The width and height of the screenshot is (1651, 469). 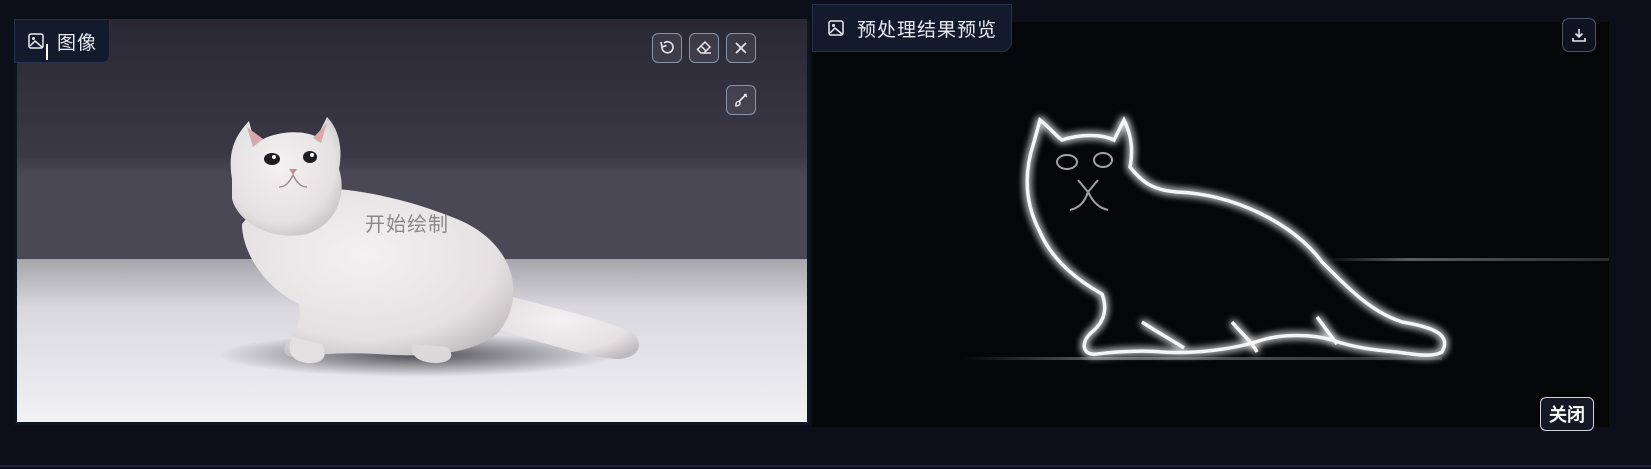 I want to click on download-button, so click(x=1579, y=35).